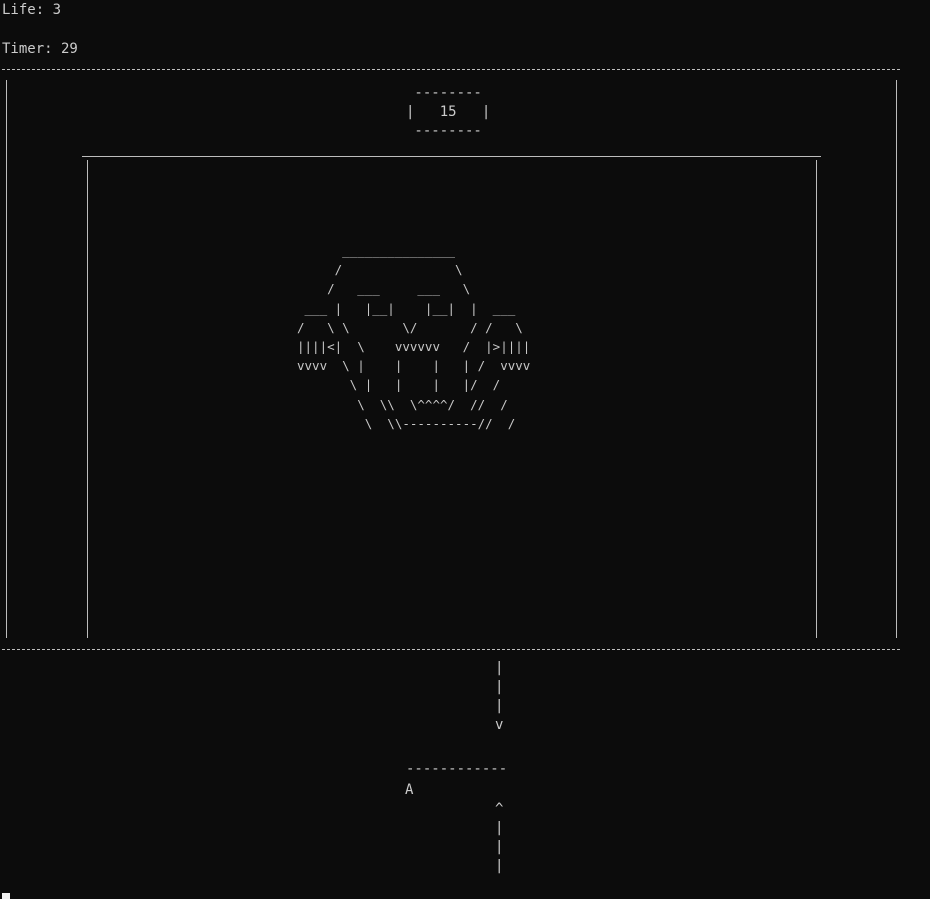 The height and width of the screenshot is (899, 930). Describe the element at coordinates (87, 399) in the screenshot. I see `boss-frame-left` at that location.